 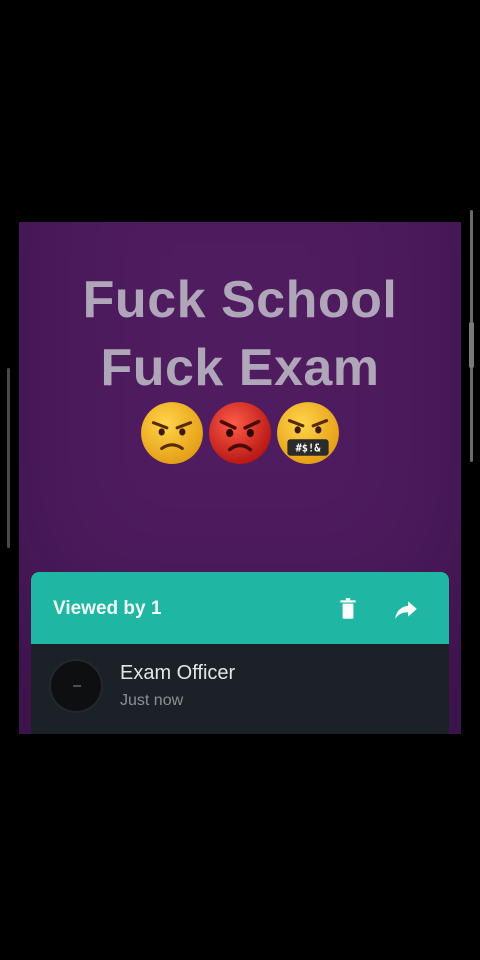 I want to click on pouting-face-emoji, so click(x=240, y=433).